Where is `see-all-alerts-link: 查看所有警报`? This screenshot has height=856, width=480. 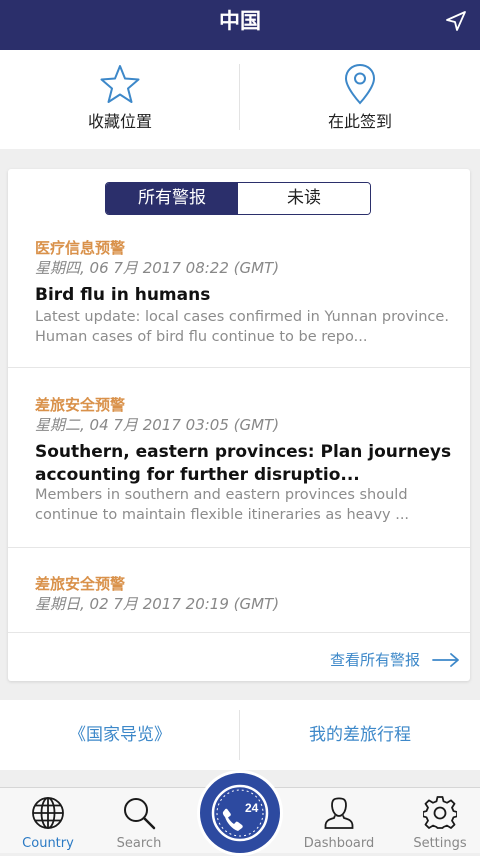
see-all-alerts-link: 查看所有警报 is located at coordinates (395, 660).